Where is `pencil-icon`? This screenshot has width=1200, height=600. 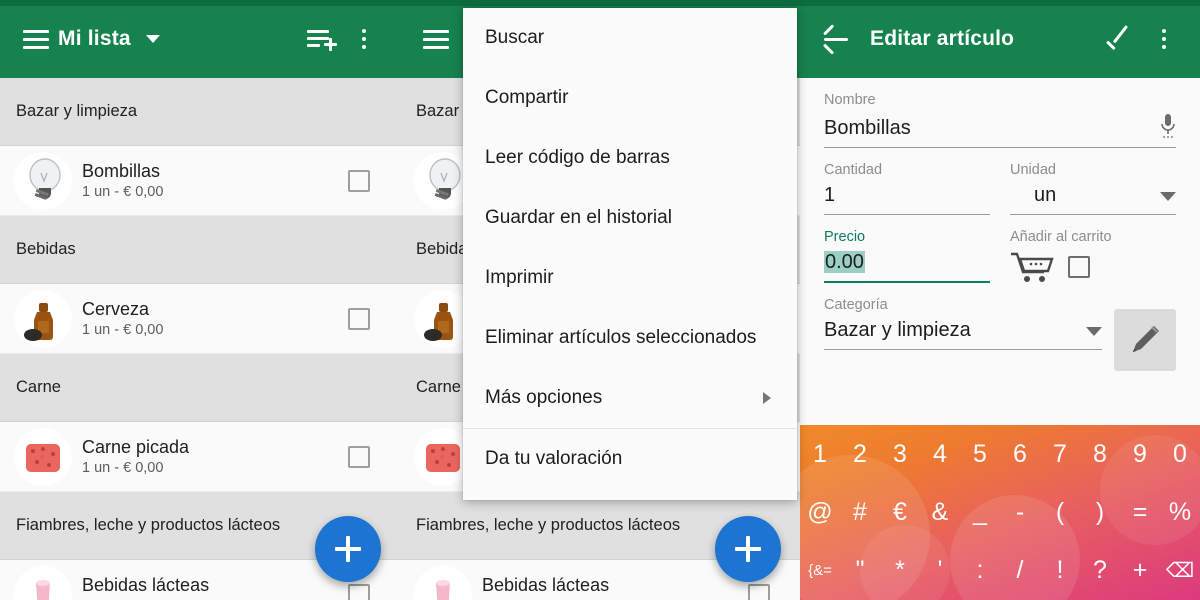
pencil-icon is located at coordinates (1146, 339).